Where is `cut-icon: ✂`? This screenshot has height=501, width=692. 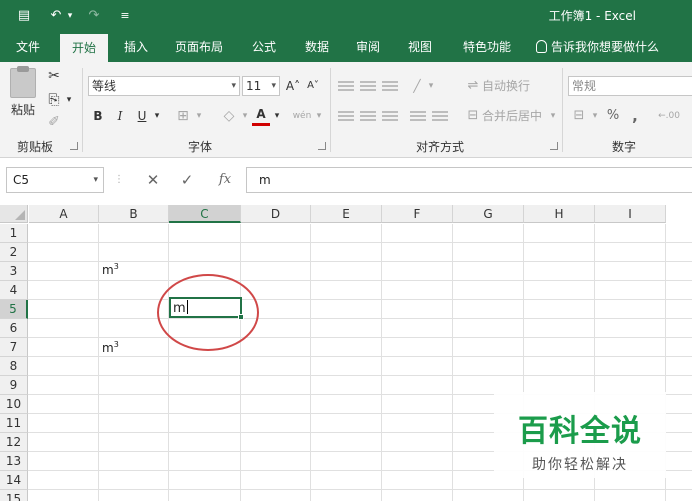
cut-icon: ✂ is located at coordinates (54, 76).